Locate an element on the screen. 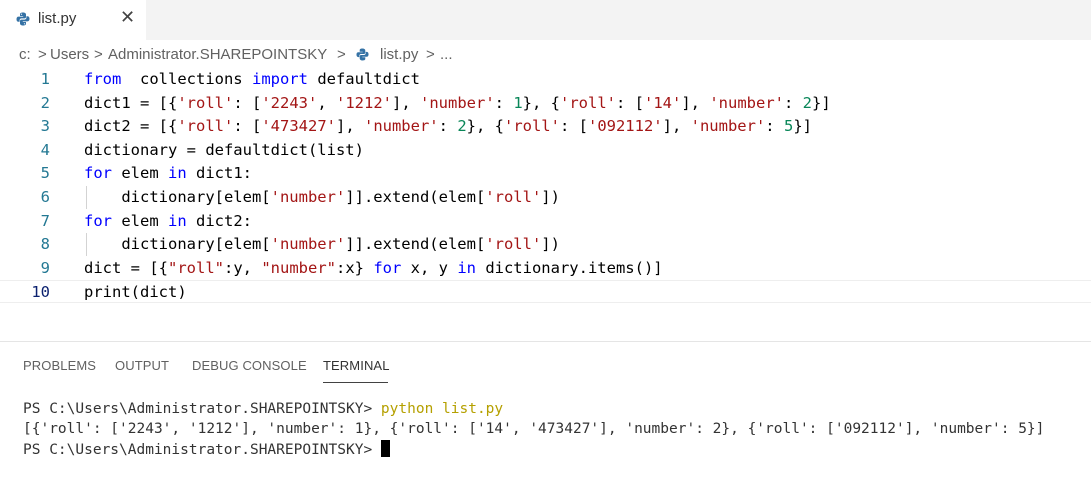  code-line: 7 for elem in dict2: is located at coordinates (545, 221).